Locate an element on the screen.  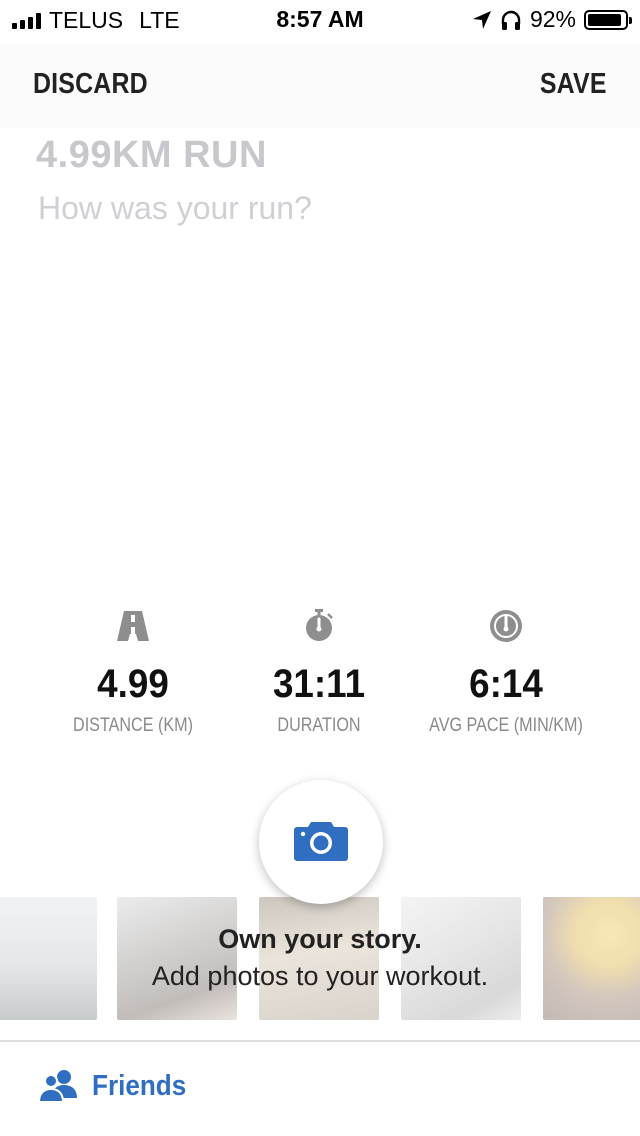
status-right: 92% is located at coordinates (552, 19).